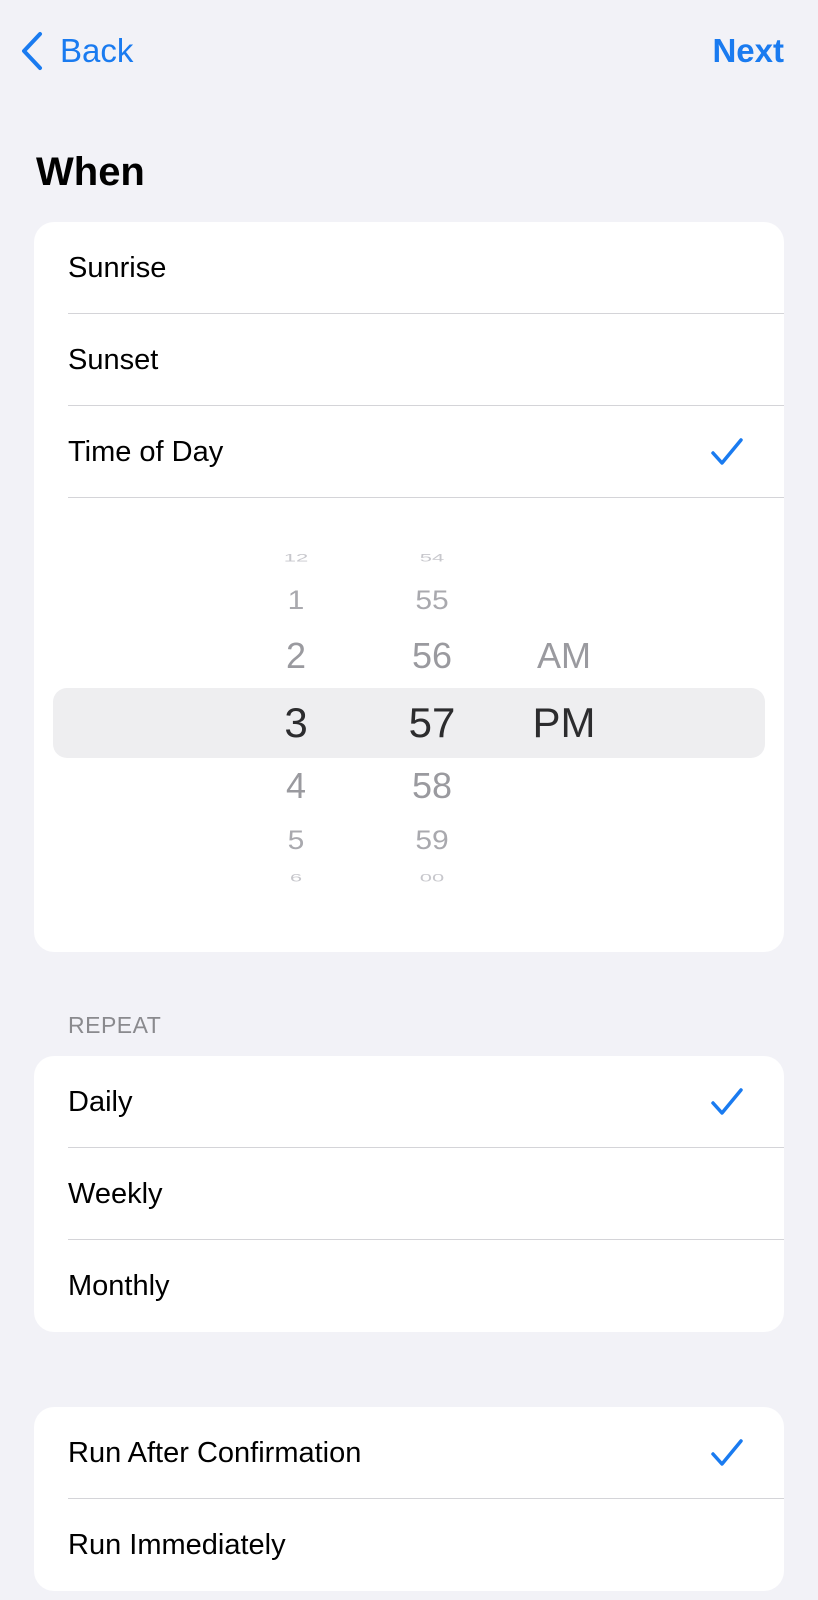 The height and width of the screenshot is (1600, 818). What do you see at coordinates (119, 1285) in the screenshot?
I see `option-label: Monthly` at bounding box center [119, 1285].